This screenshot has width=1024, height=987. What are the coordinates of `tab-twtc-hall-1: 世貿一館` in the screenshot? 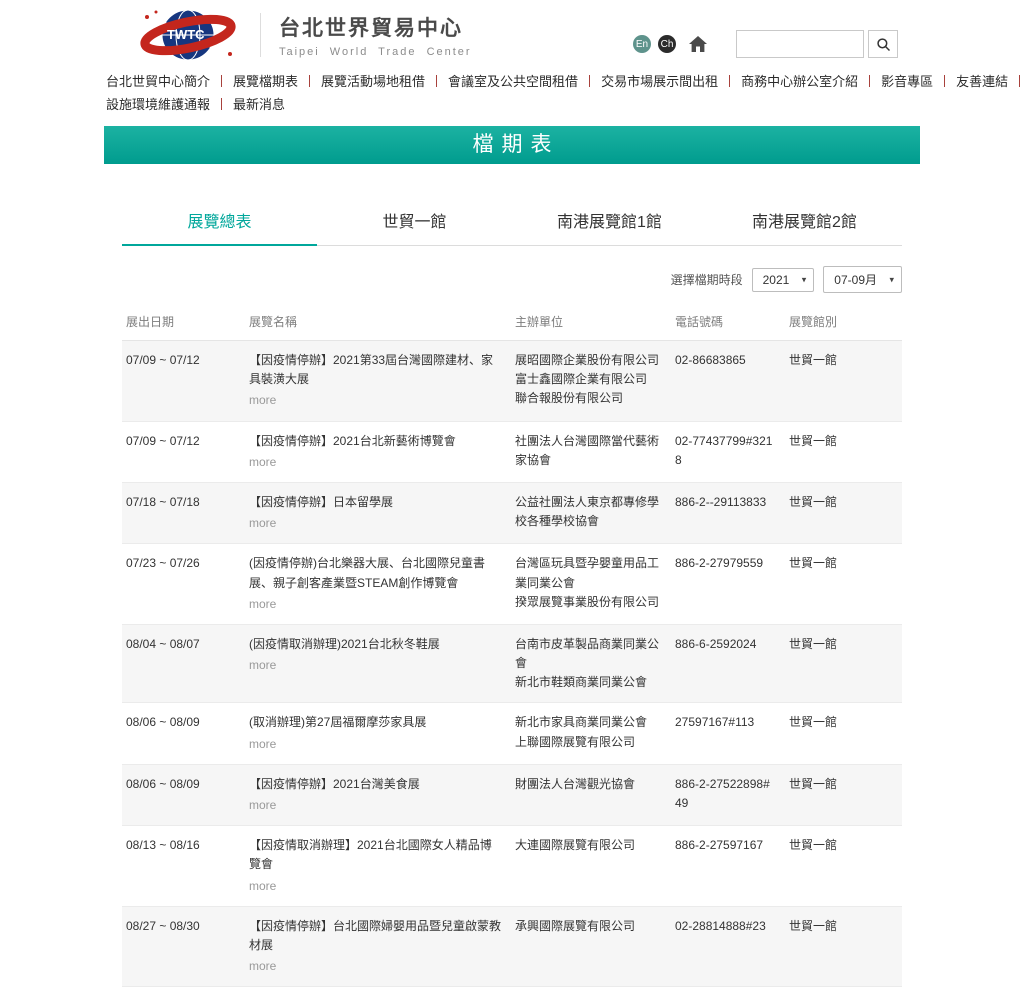 It's located at (414, 223).